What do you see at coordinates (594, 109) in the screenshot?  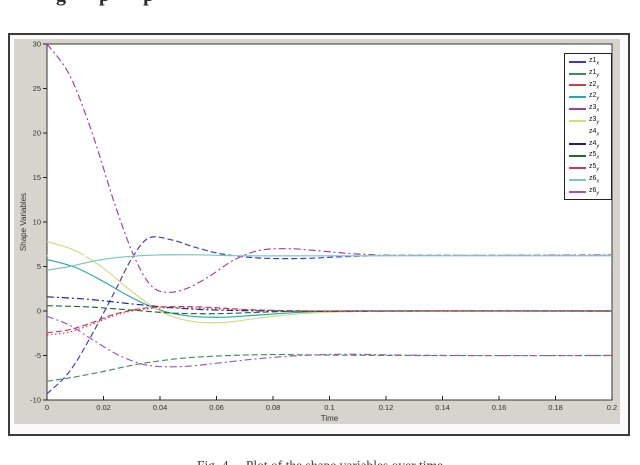 I see `legend-label-z3x: z3x` at bounding box center [594, 109].